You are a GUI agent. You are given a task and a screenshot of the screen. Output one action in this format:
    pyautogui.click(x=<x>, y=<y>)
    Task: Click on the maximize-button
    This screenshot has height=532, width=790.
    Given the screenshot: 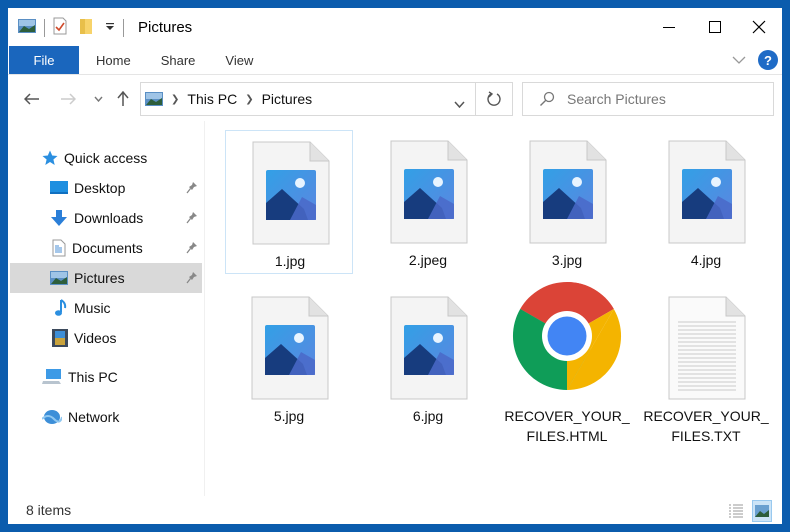 What is the action you would take?
    pyautogui.click(x=715, y=27)
    